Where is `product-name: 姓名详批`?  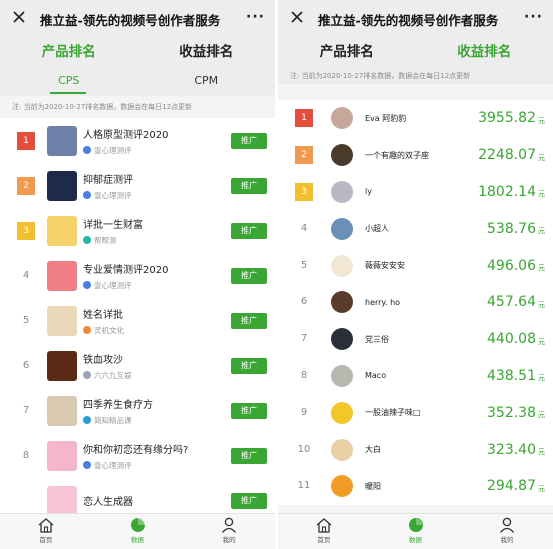
product-name: 姓名详批 is located at coordinates (103, 315).